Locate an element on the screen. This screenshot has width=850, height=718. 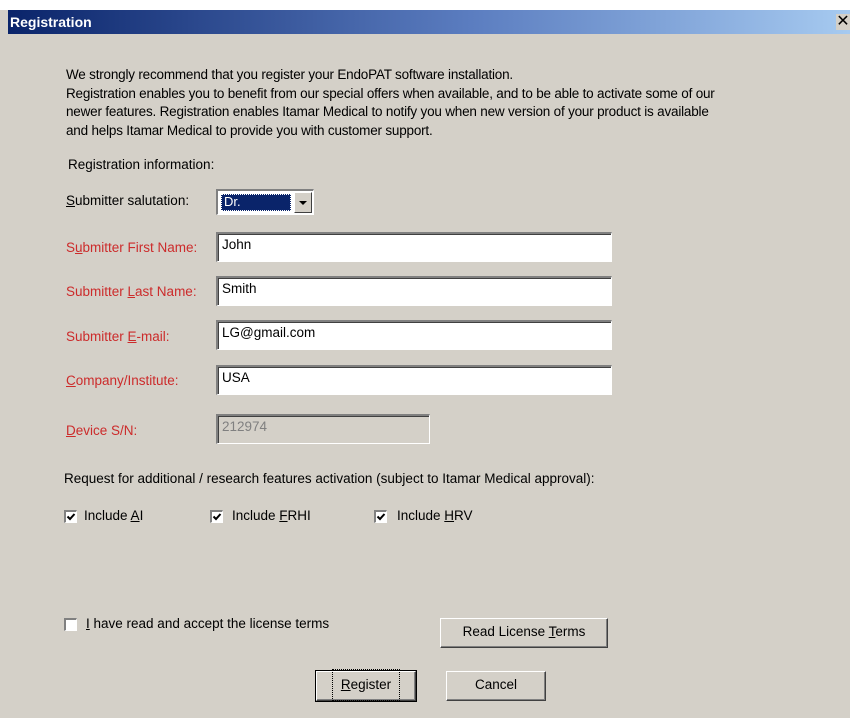
company-field: USA is located at coordinates (414, 380).